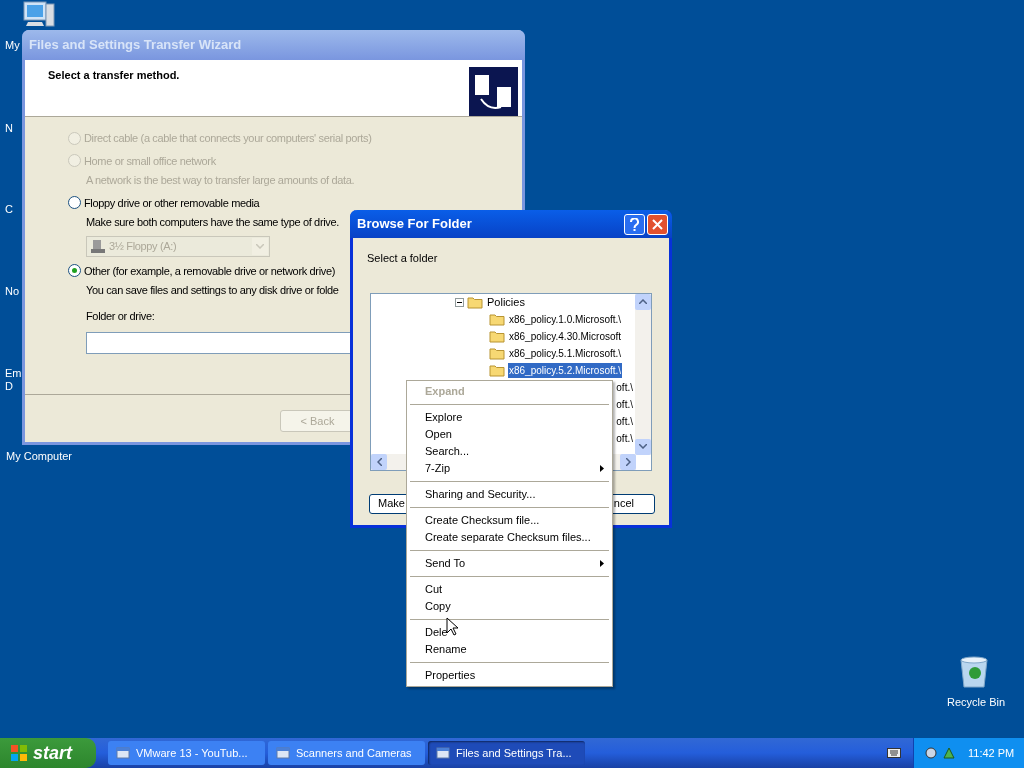 The width and height of the screenshot is (1024, 768). I want to click on icon-label: N, so click(9, 128).